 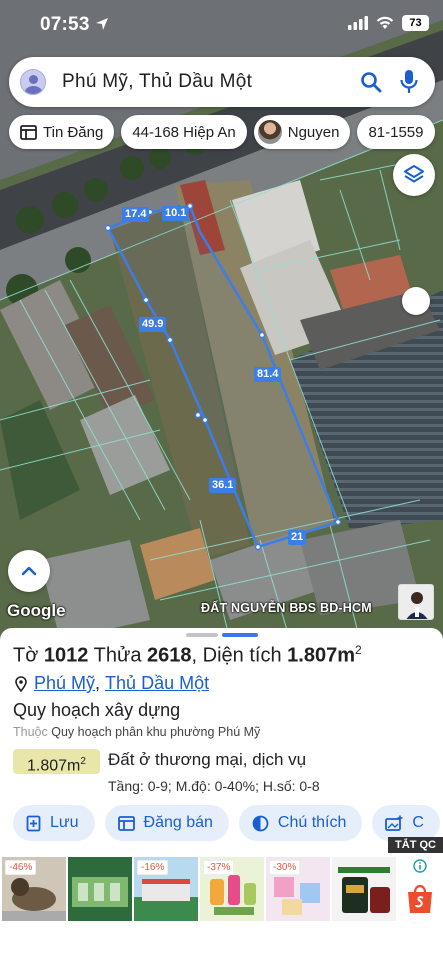 I want to click on status-icons: 73, so click(x=388, y=23).